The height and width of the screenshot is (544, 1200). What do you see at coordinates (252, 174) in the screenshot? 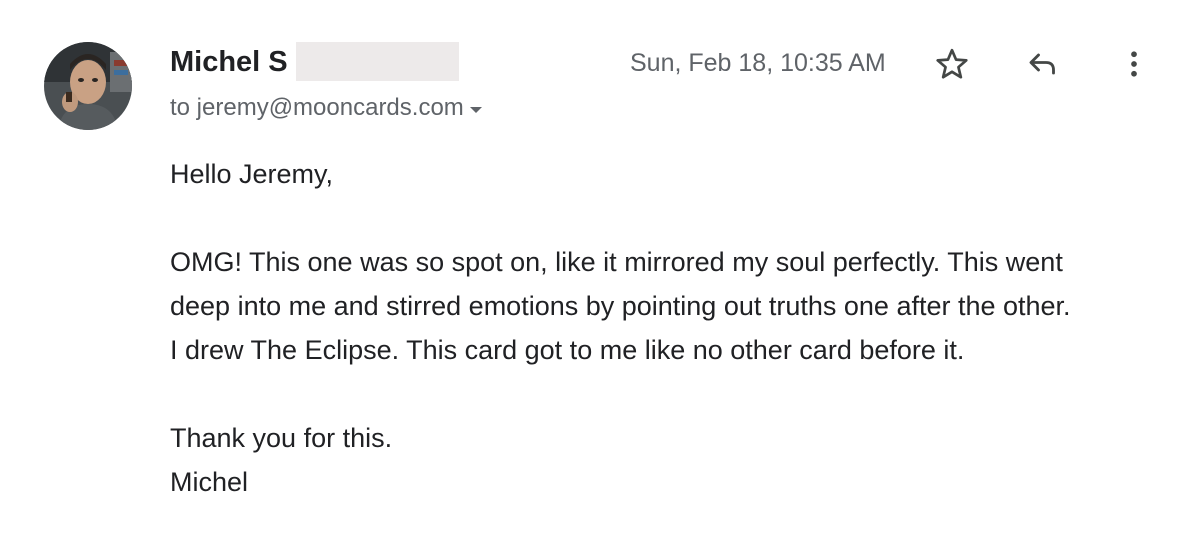
I see `greeting: Hello Jeremy,` at bounding box center [252, 174].